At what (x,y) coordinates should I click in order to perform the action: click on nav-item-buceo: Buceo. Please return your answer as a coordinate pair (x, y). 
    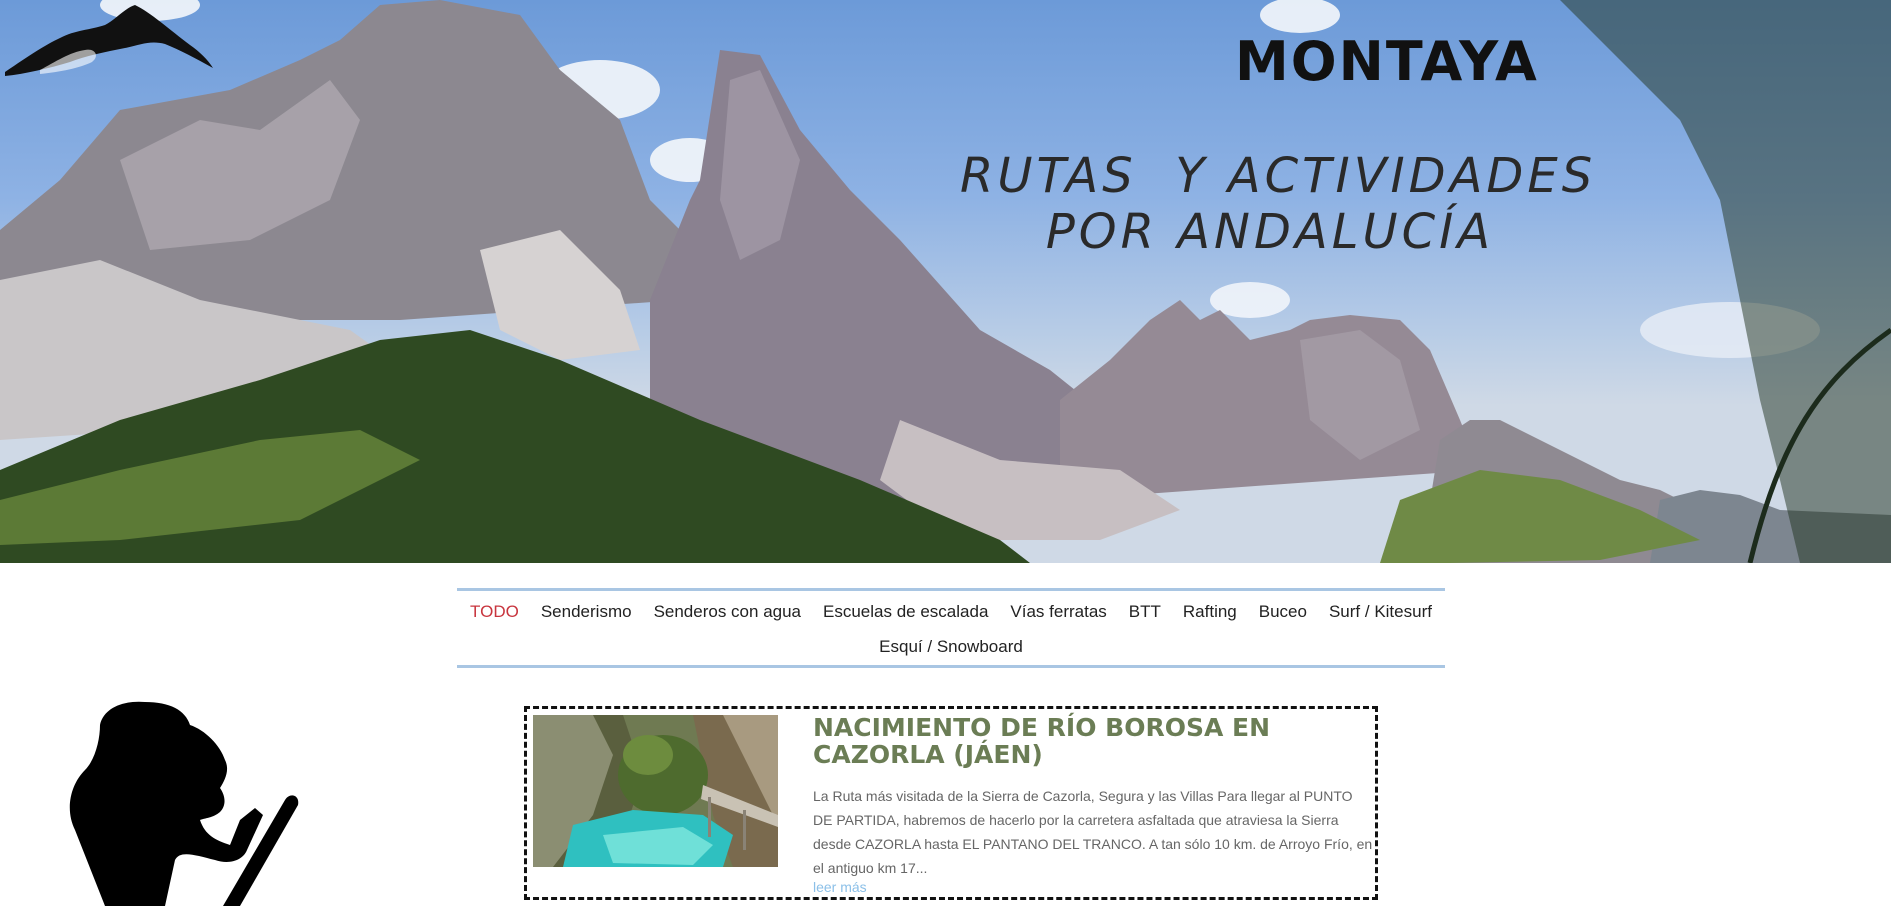
    Looking at the image, I should click on (1283, 612).